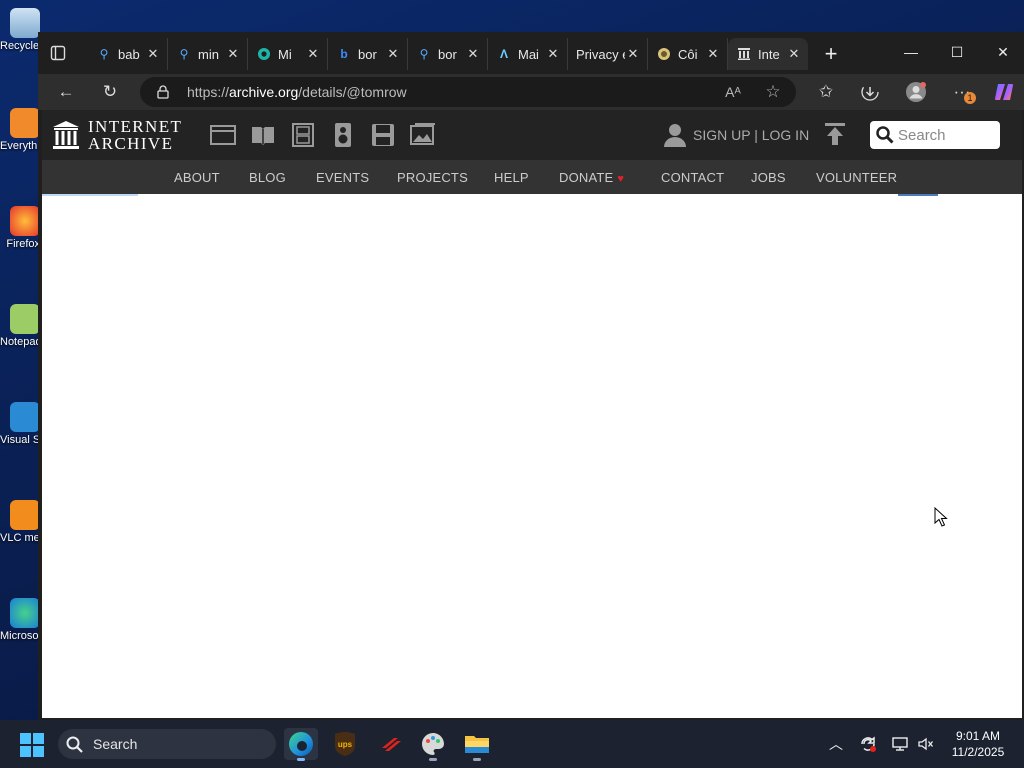 This screenshot has width=1024, height=768. What do you see at coordinates (768, 54) in the screenshot?
I see `tab-internet-archive: Inte ✕` at bounding box center [768, 54].